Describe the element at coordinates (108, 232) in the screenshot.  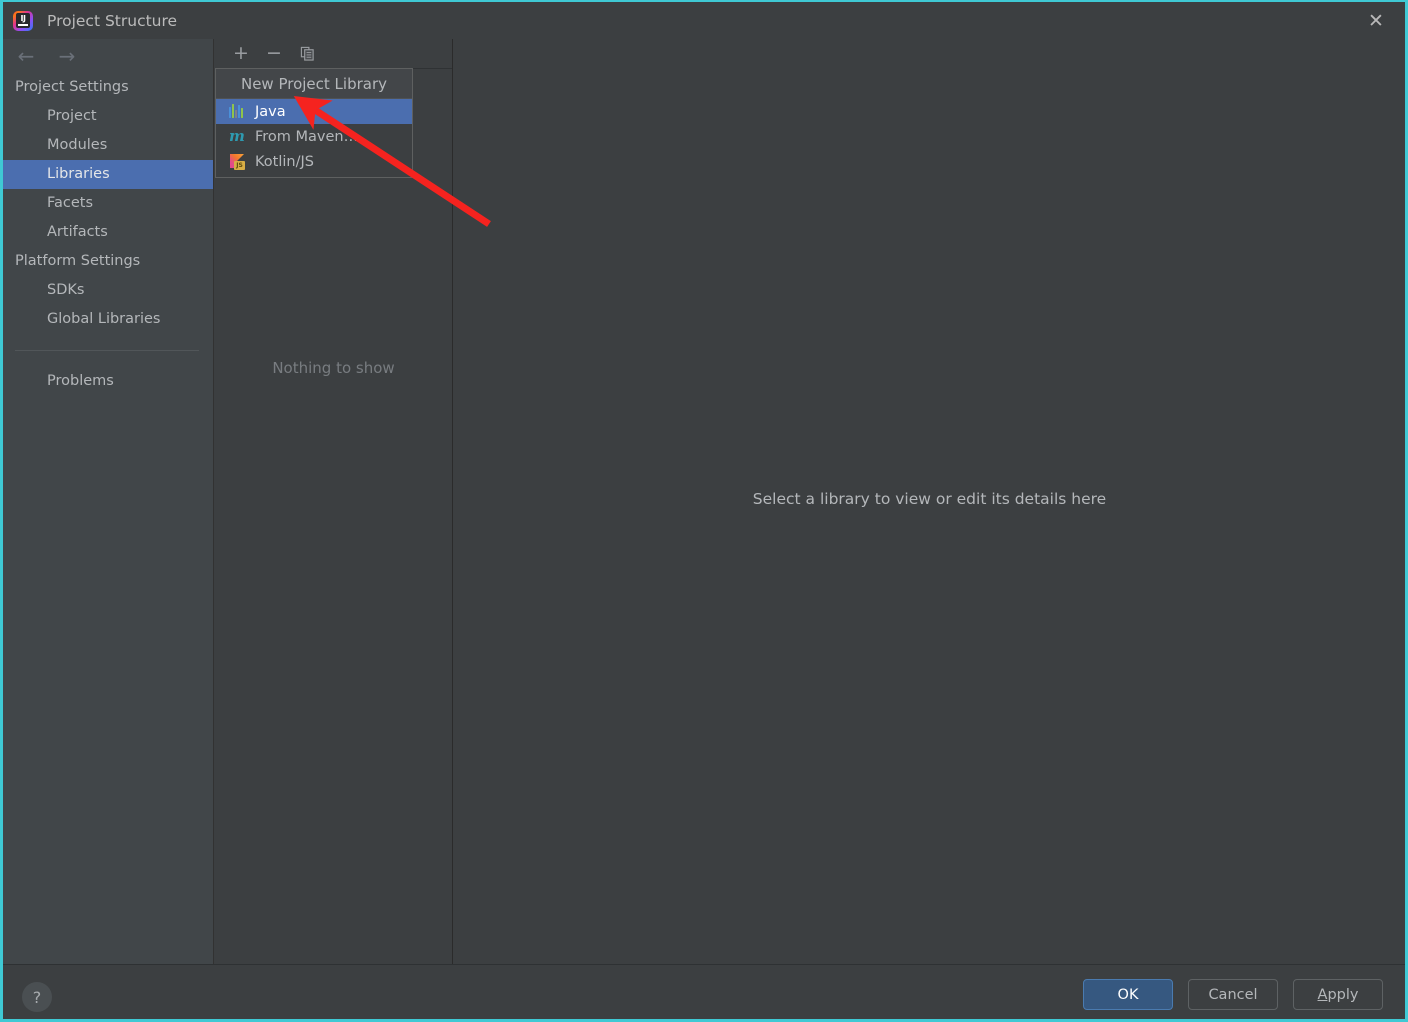
I see `sidebar-item-artifacts: Artifacts` at that location.